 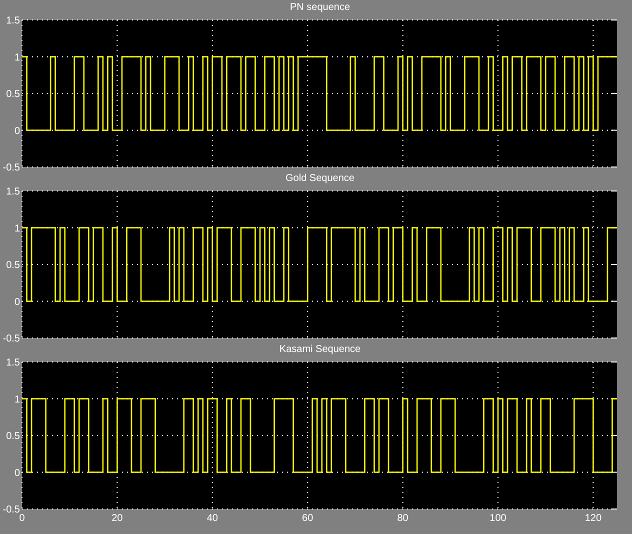 What do you see at coordinates (117, 518) in the screenshot?
I see `x-tick-label: 20` at bounding box center [117, 518].